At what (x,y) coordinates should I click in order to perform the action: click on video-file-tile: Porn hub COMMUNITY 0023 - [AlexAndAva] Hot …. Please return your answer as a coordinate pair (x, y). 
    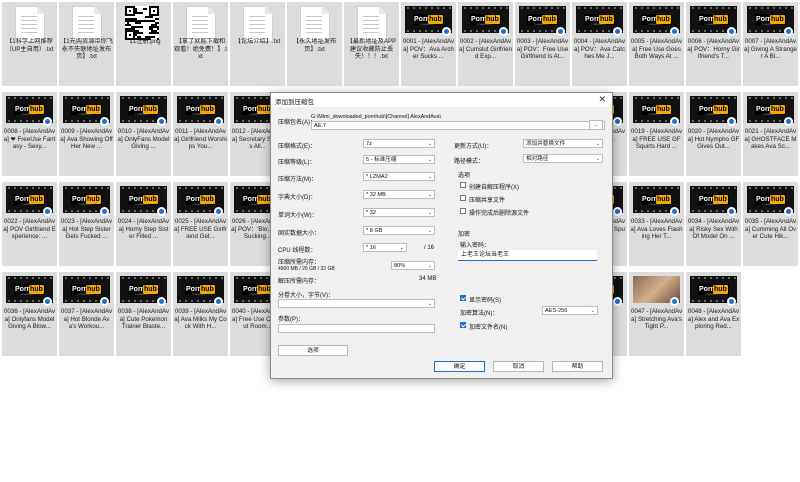
    Looking at the image, I should click on (86, 224).